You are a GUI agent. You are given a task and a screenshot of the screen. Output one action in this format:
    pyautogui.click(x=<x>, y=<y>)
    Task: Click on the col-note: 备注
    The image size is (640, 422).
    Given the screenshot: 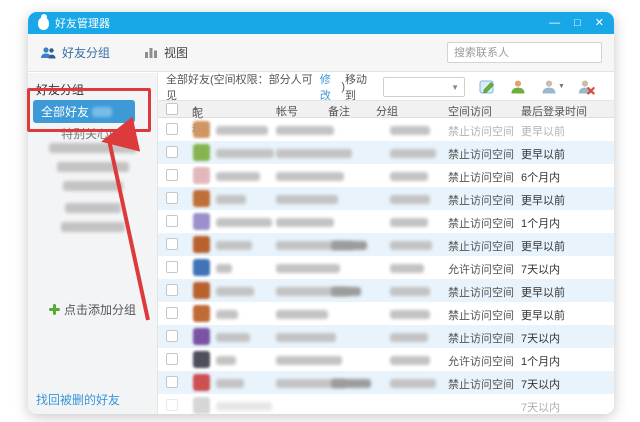 What is the action you would take?
    pyautogui.click(x=339, y=111)
    